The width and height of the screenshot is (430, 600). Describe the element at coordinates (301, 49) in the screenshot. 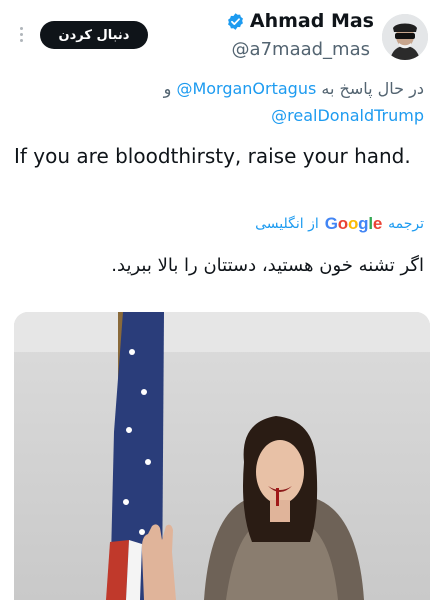

I see `author-handle: @a7maad_mas` at that location.